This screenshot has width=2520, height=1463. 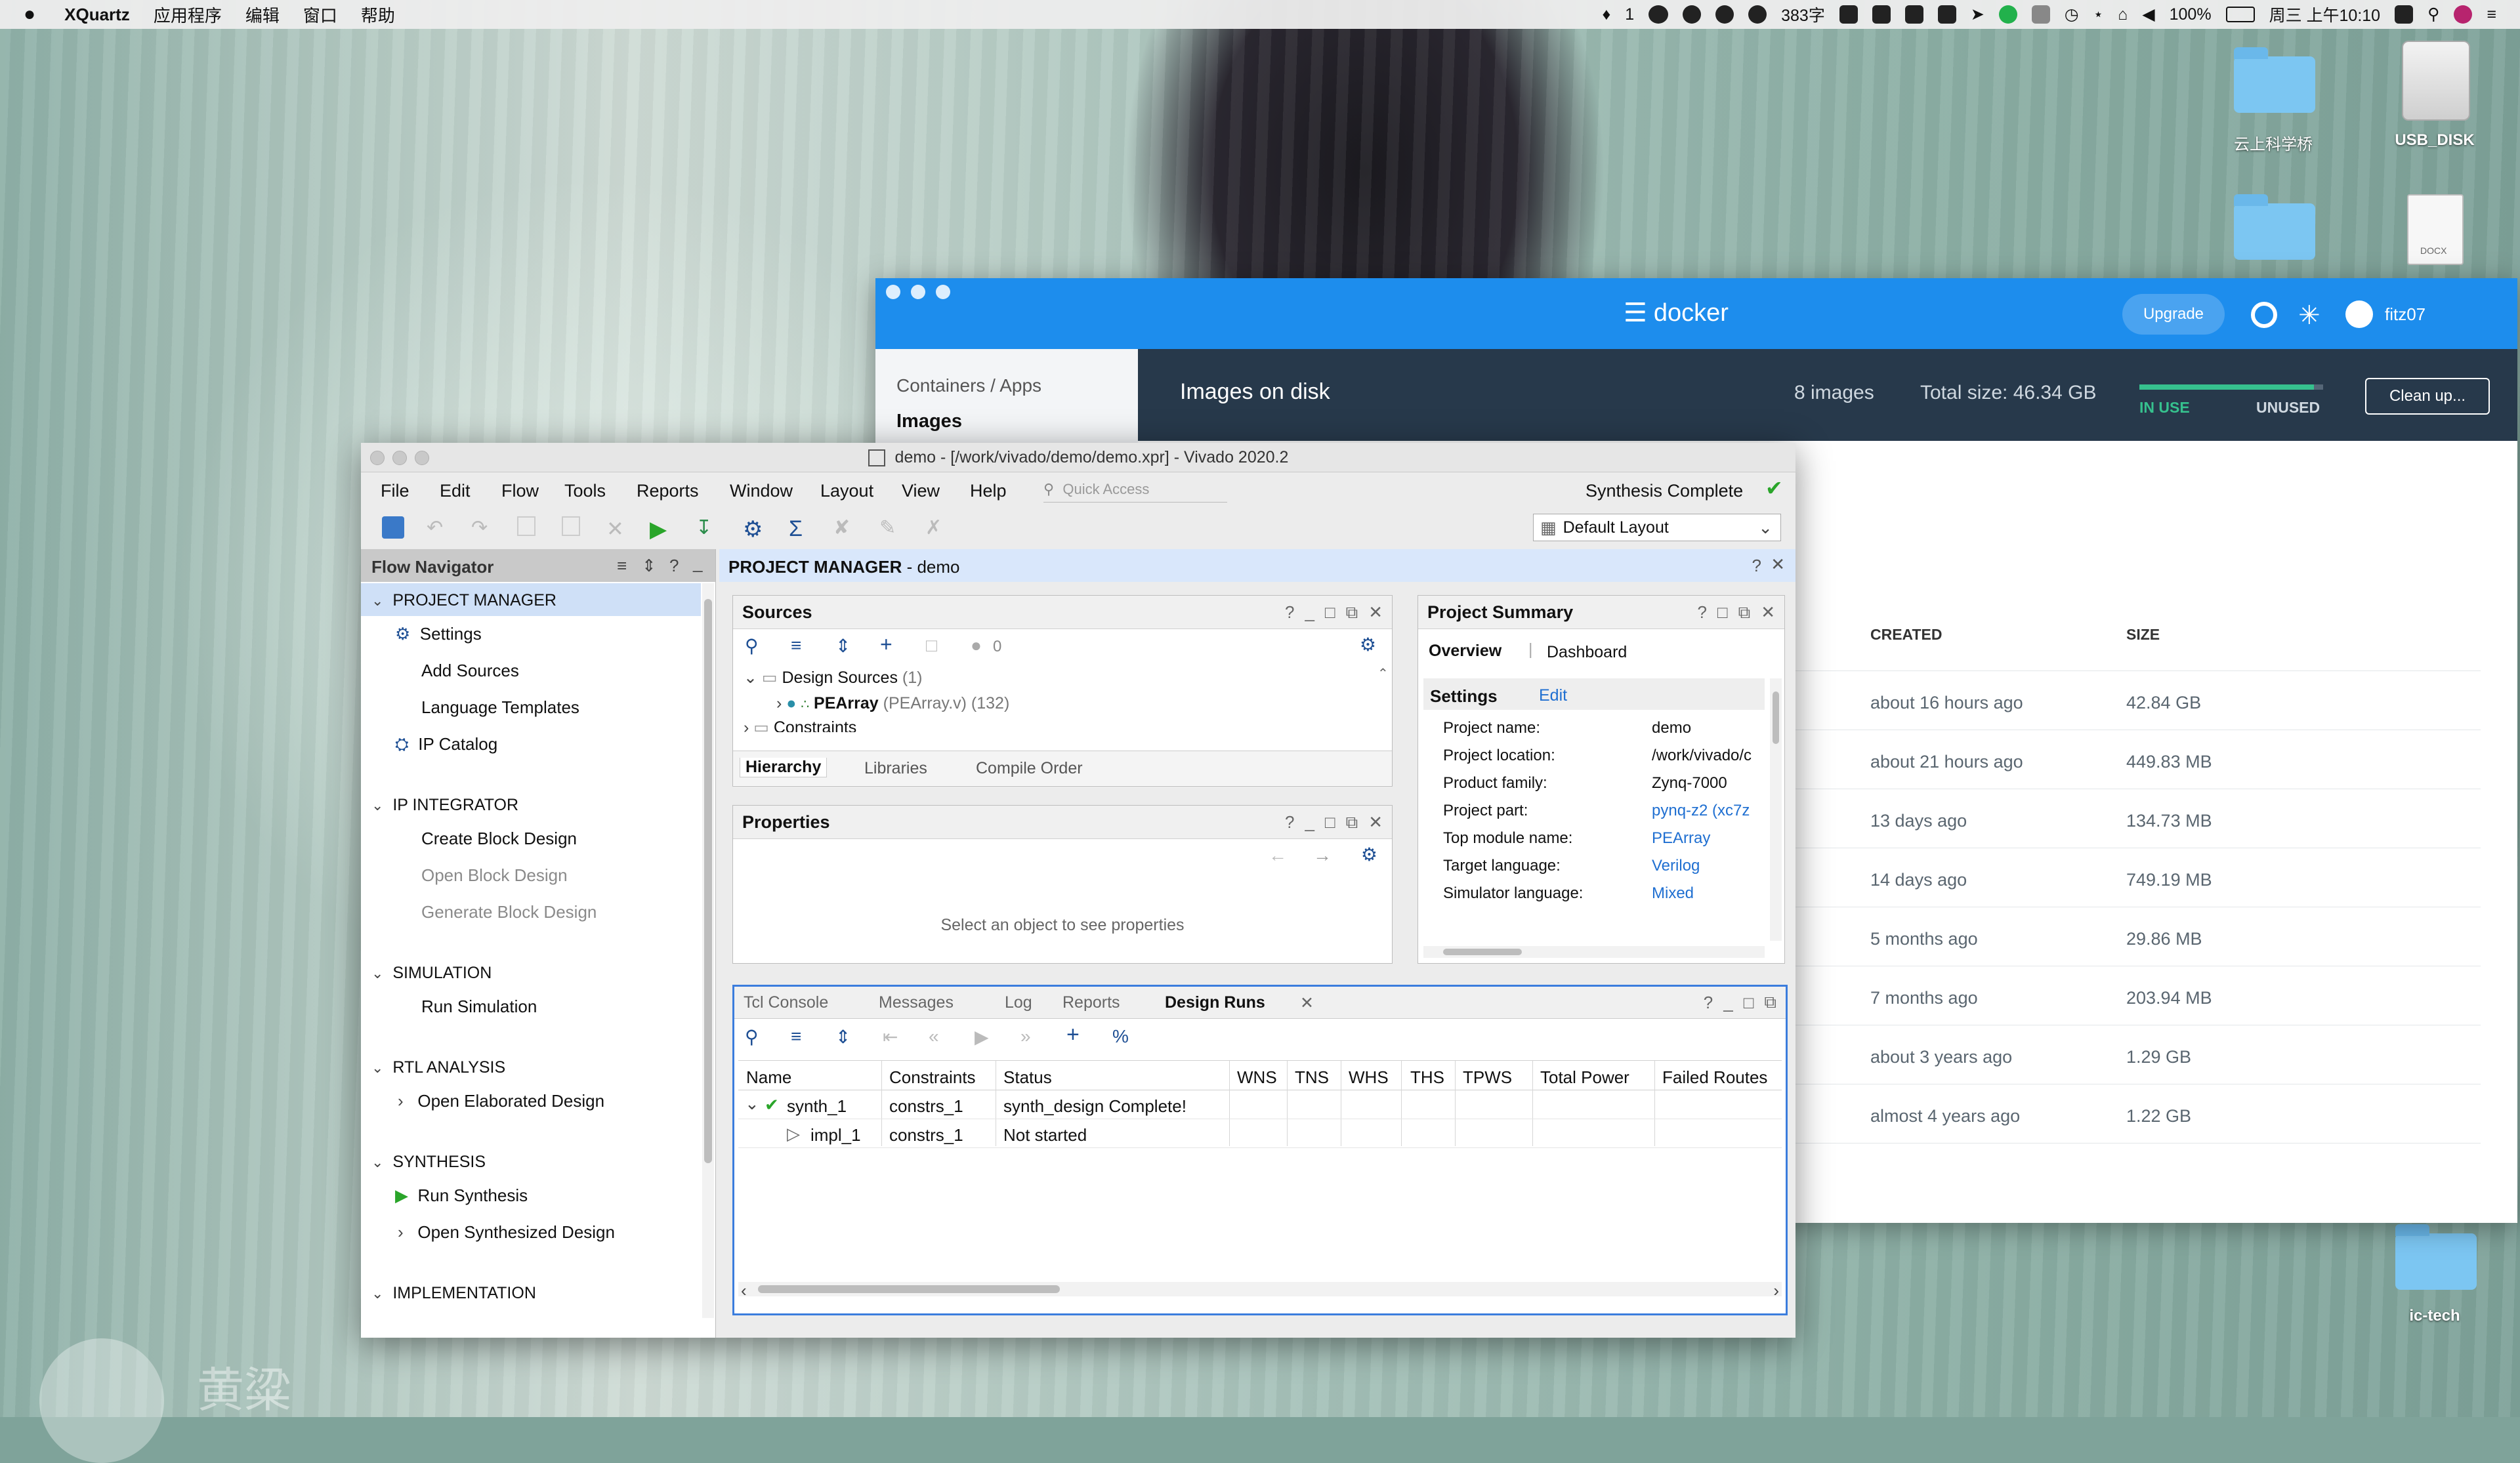 What do you see at coordinates (1260, 1291) in the screenshot?
I see `runs-hscrollbar: ‹ ›` at bounding box center [1260, 1291].